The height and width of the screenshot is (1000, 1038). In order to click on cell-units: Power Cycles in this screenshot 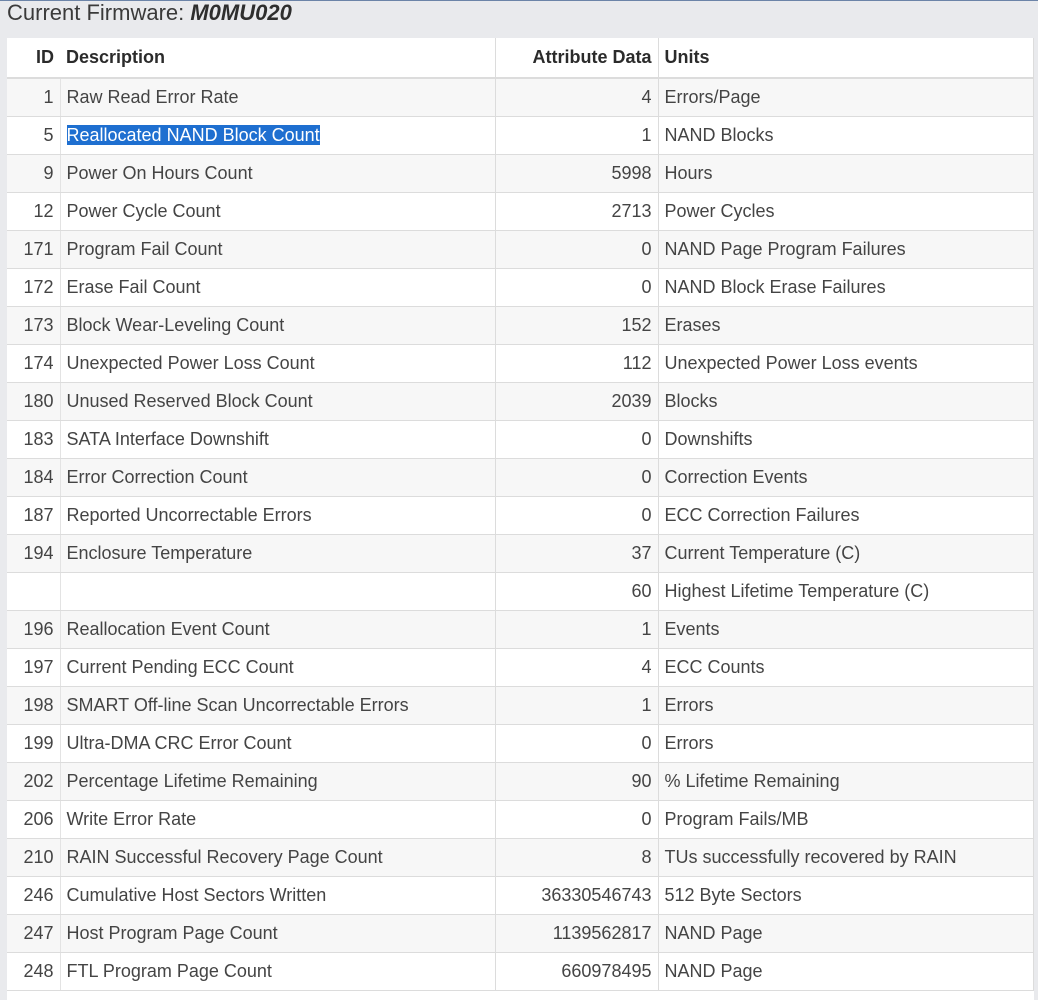, I will do `click(846, 211)`.